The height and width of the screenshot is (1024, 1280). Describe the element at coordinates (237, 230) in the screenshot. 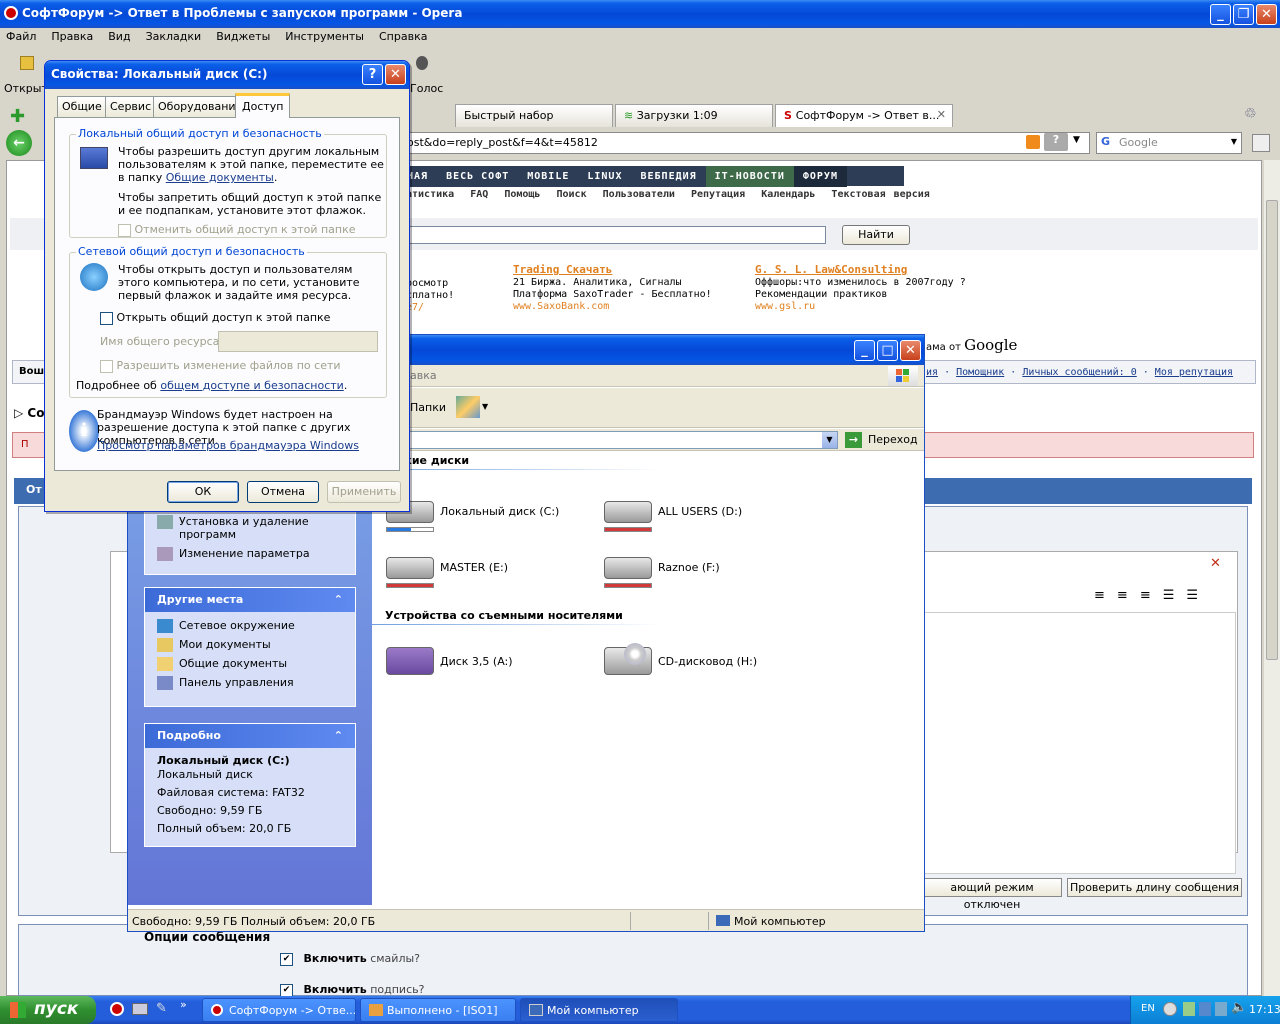

I see `cancel-sharing-checkbox: Отменить общий доступ к этой папке` at that location.